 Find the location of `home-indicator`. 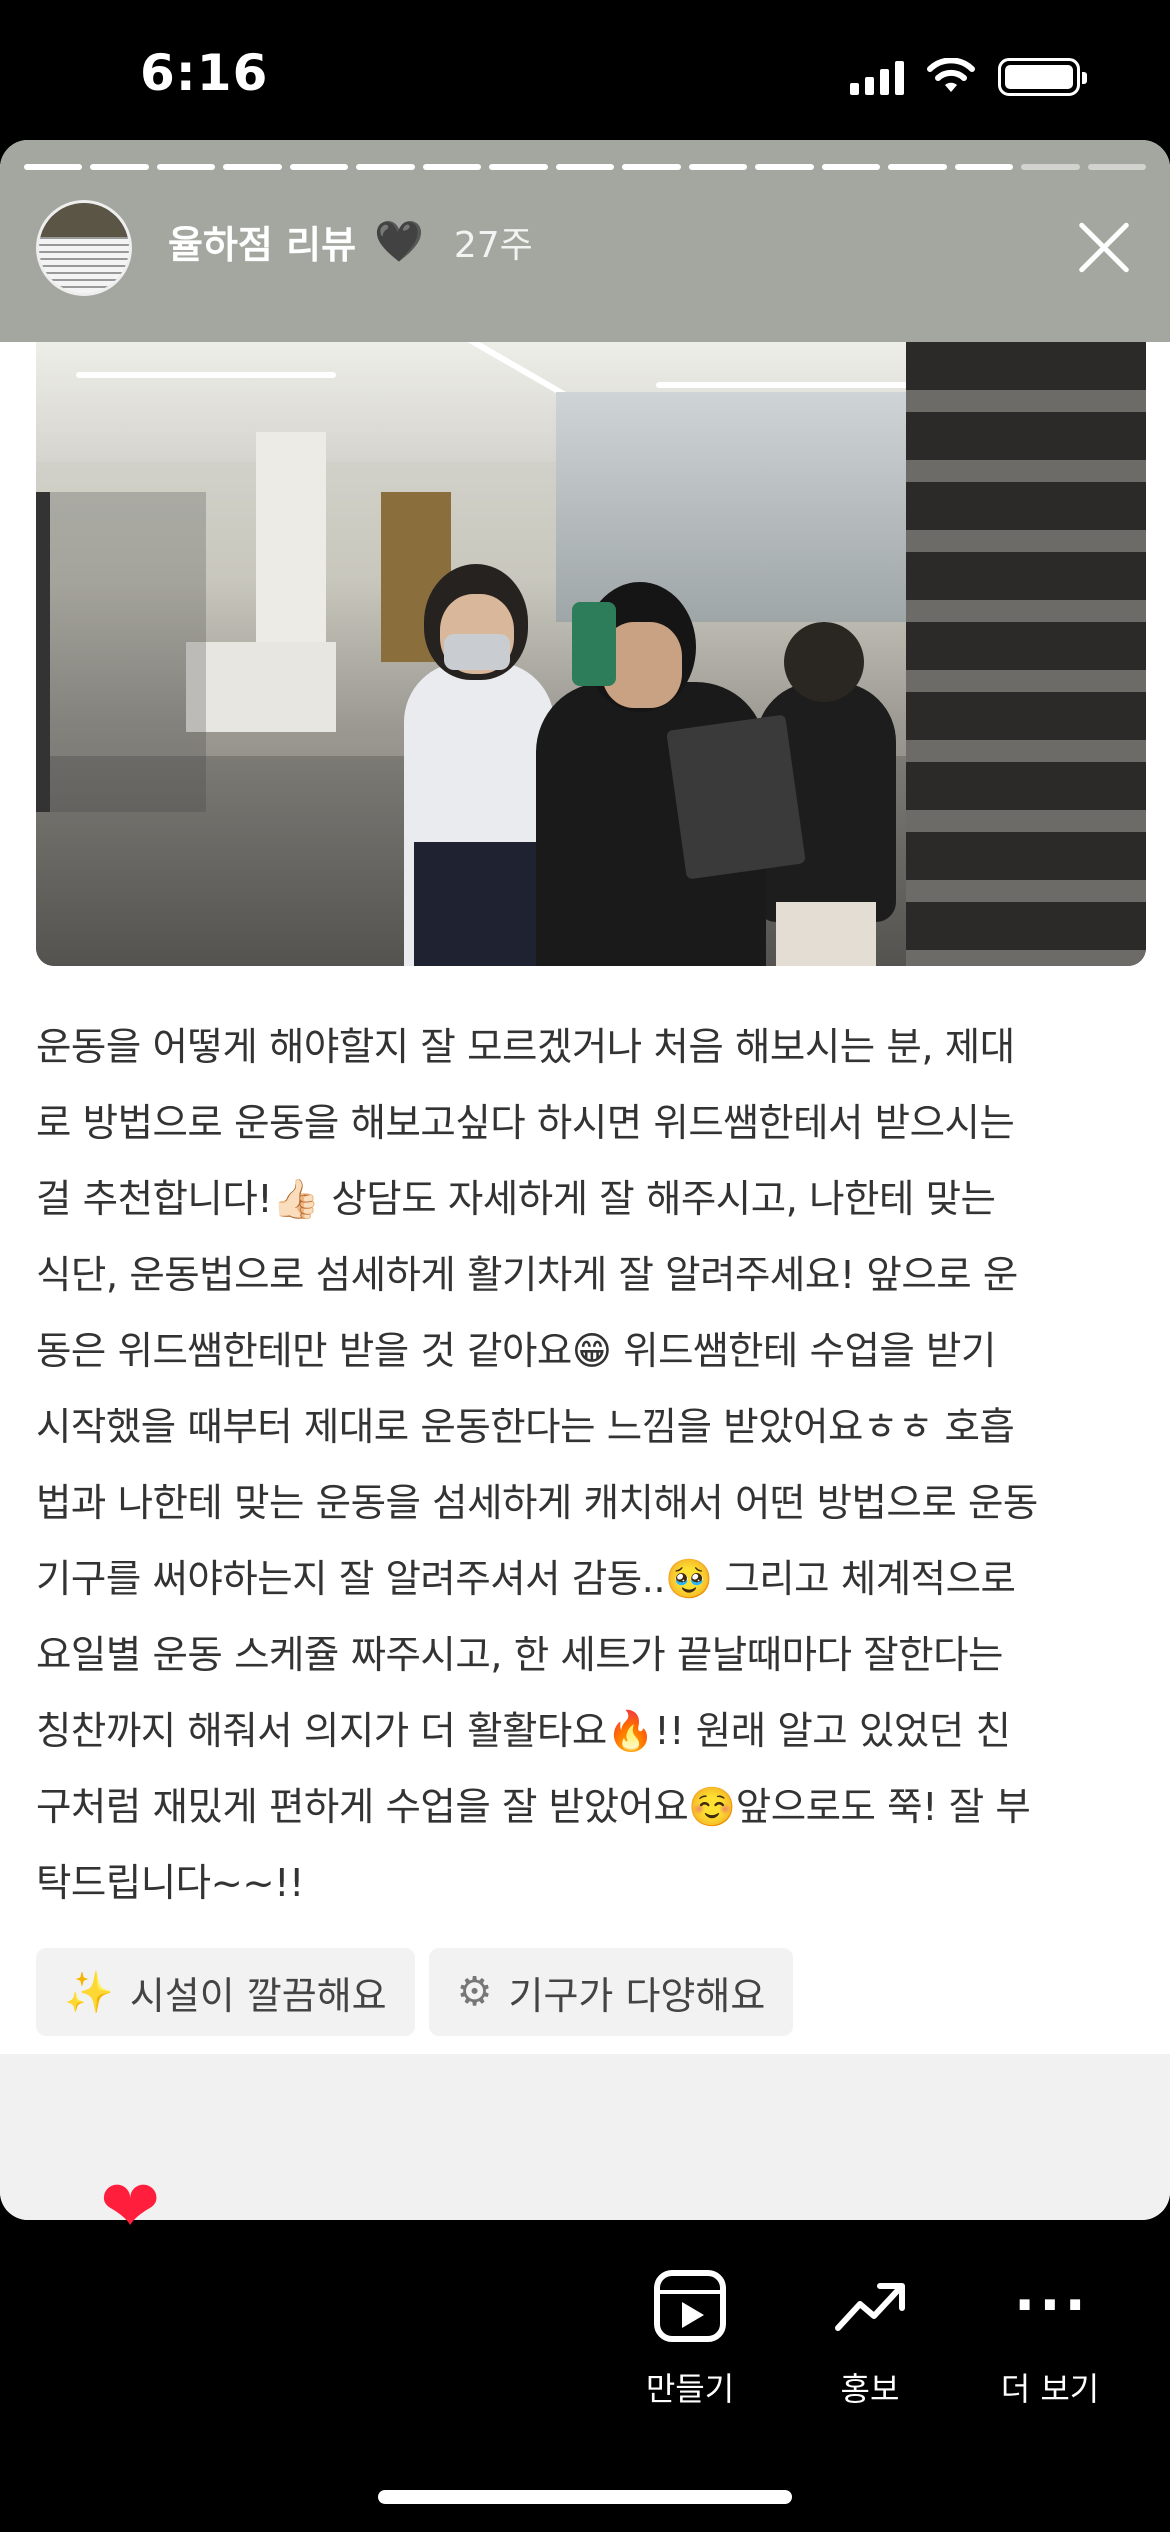

home-indicator is located at coordinates (585, 2497).